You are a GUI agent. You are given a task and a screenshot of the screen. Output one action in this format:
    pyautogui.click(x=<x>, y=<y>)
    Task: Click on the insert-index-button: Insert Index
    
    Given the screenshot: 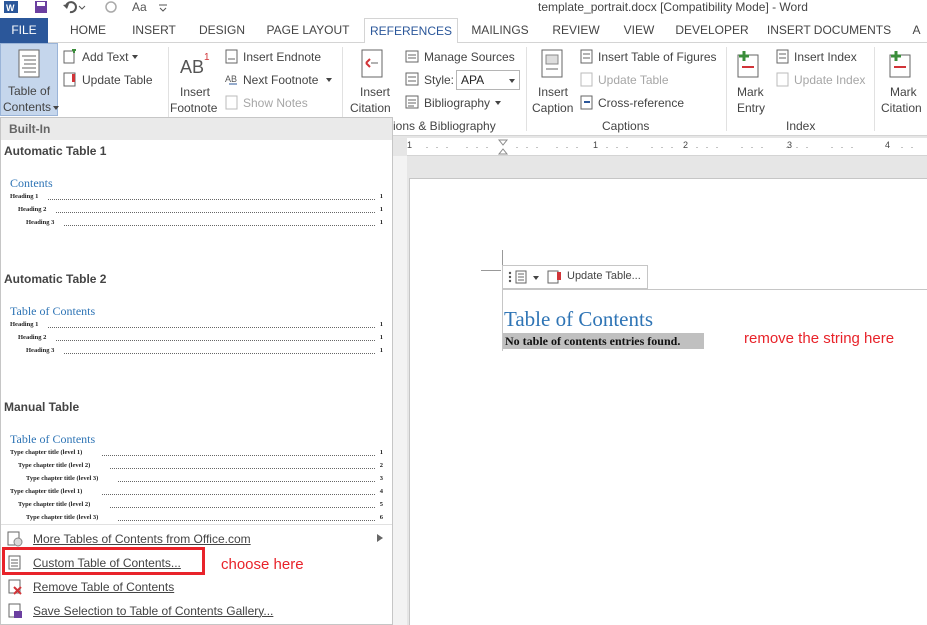 What is the action you would take?
    pyautogui.click(x=825, y=57)
    